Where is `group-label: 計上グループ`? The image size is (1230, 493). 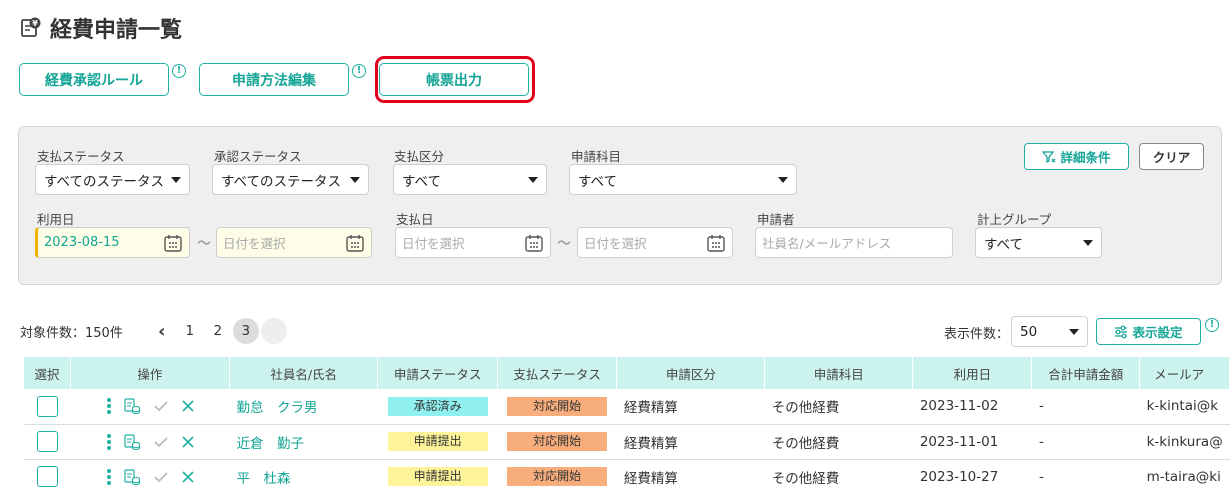 group-label: 計上グループ is located at coordinates (1014, 219).